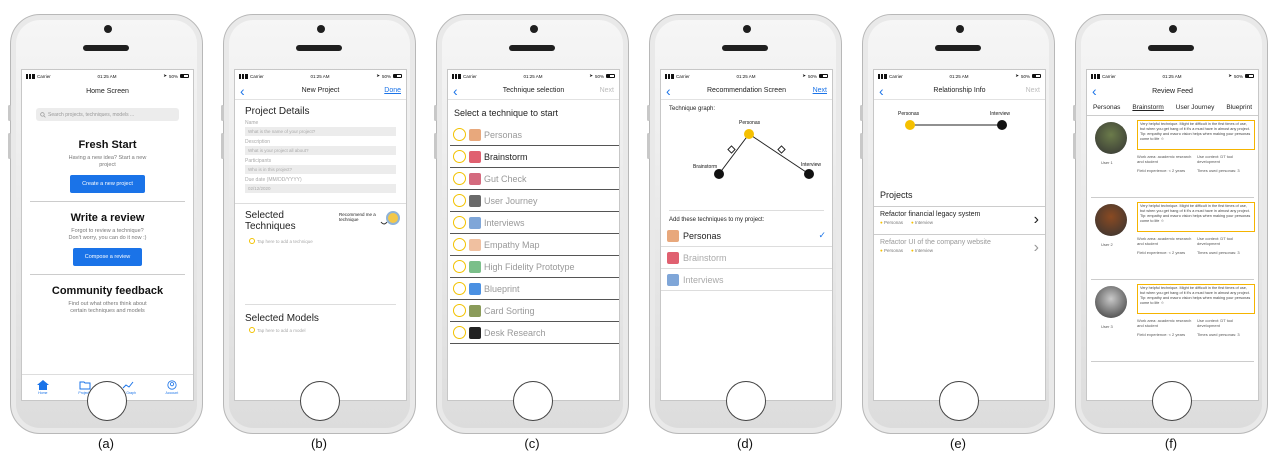 This screenshot has height=453, width=1269. I want to click on technique-row: User Journey, so click(534, 201).